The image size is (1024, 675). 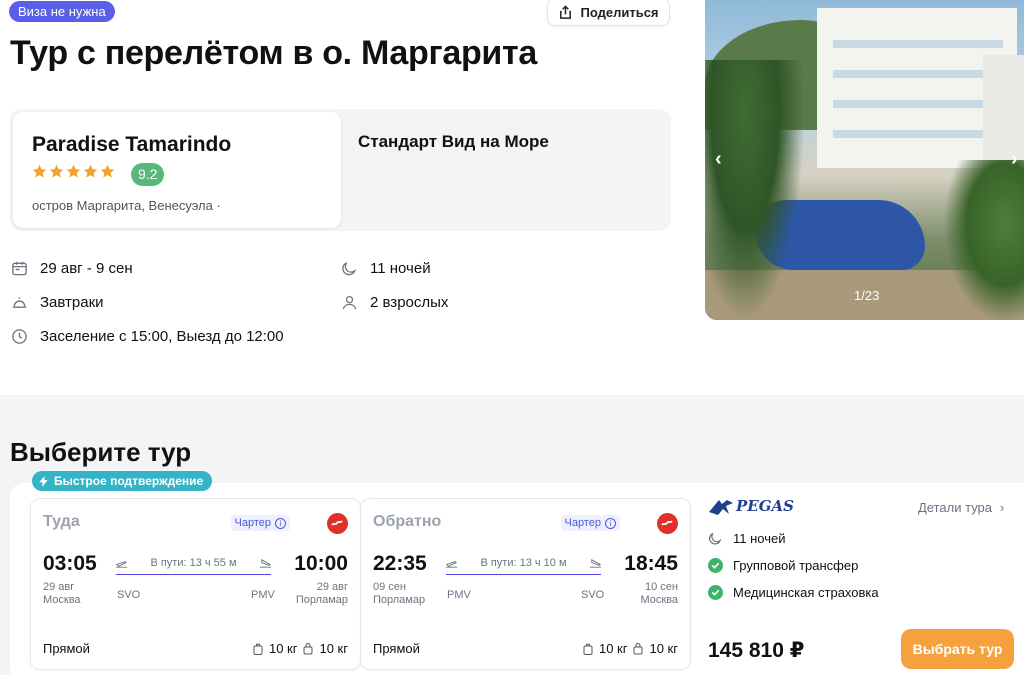 What do you see at coordinates (957, 649) in the screenshot?
I see `choose-tour-button: Выбрать тур` at bounding box center [957, 649].